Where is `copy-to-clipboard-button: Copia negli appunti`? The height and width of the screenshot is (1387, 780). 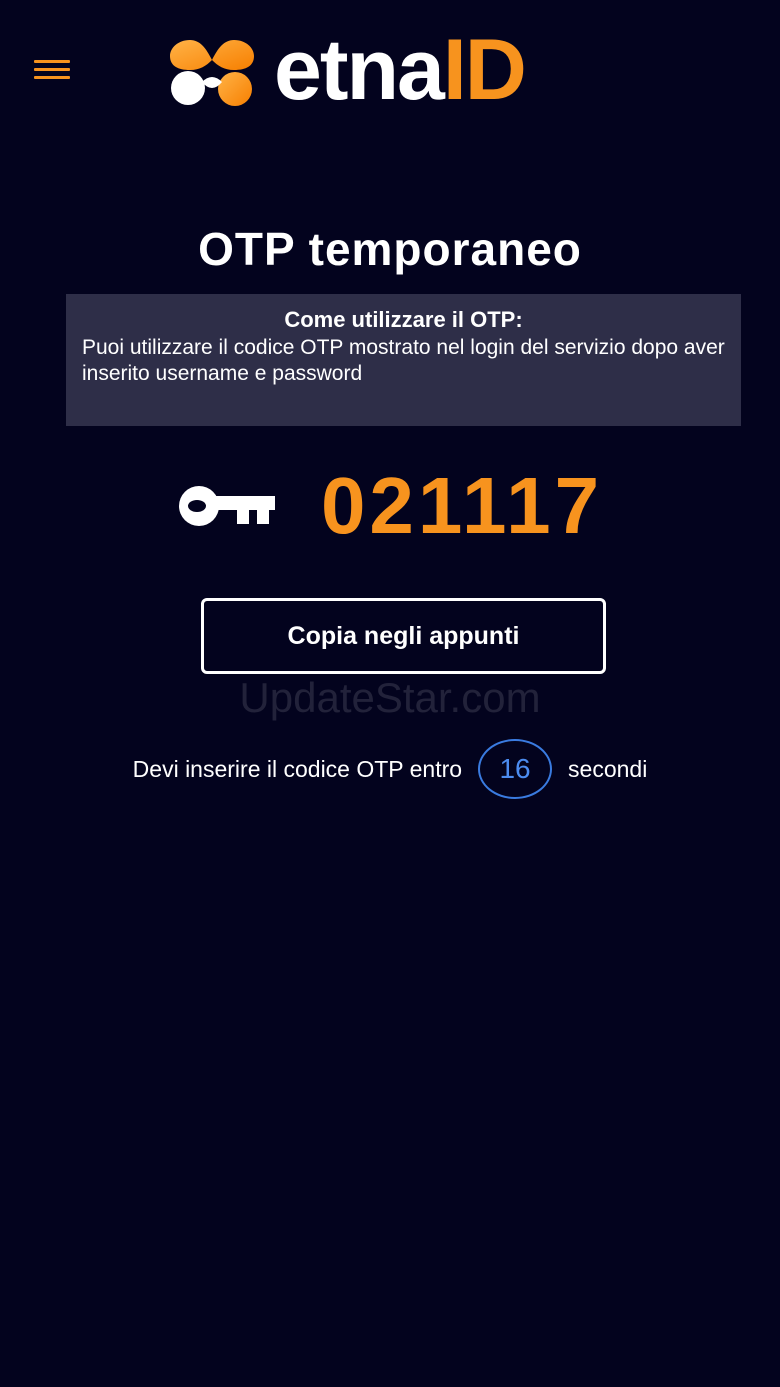
copy-to-clipboard-button: Copia negli appunti is located at coordinates (403, 636).